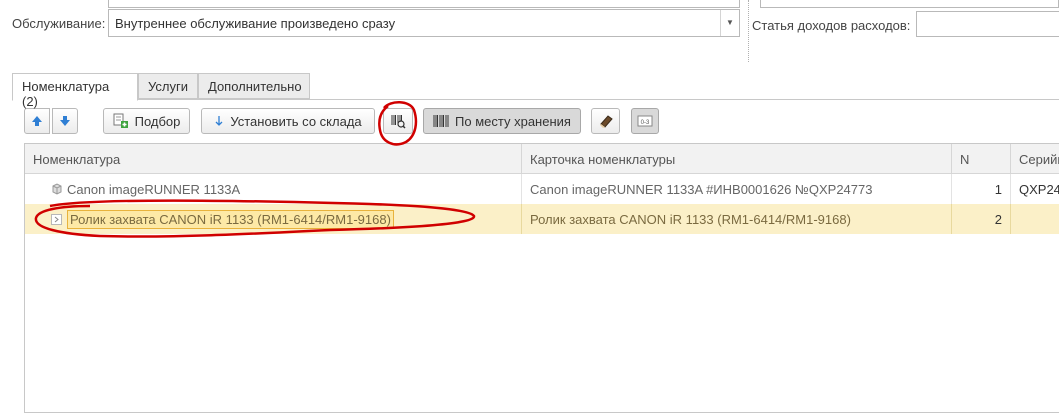 Image resolution: width=1059 pixels, height=413 pixels. What do you see at coordinates (535, 99) in the screenshot?
I see `tab-divider` at bounding box center [535, 99].